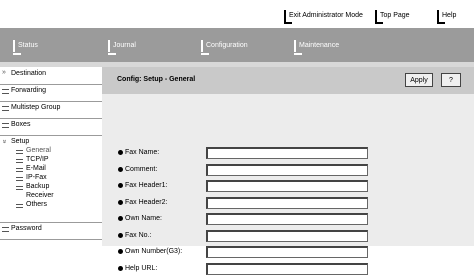 This screenshot has height=275, width=474. What do you see at coordinates (141, 268) in the screenshot?
I see `field-label: Help URL:` at bounding box center [141, 268].